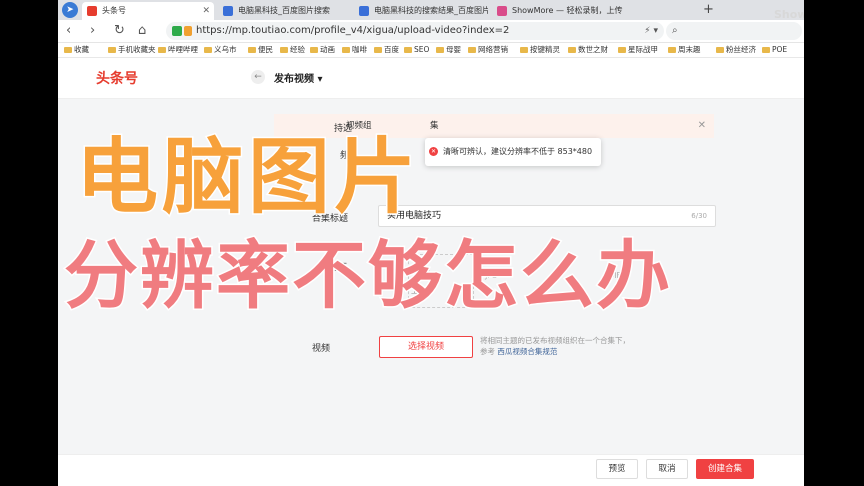 This screenshot has width=864, height=486. Describe the element at coordinates (258, 77) in the screenshot. I see `back-arrow-icon: ←` at that location.